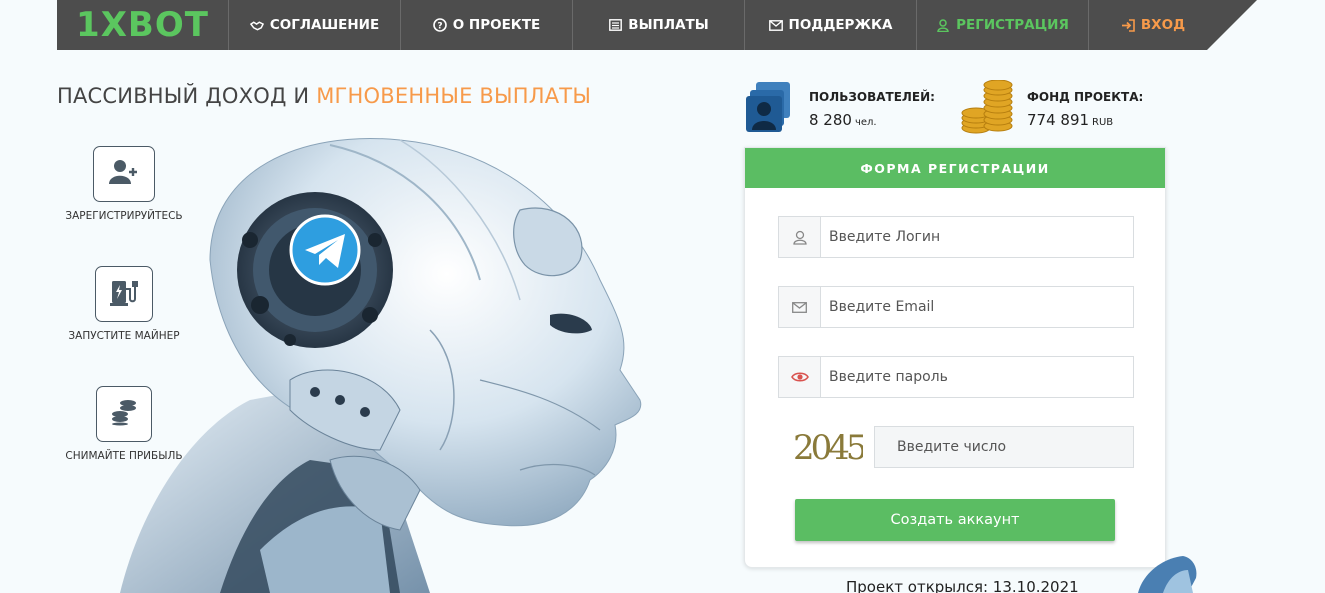 The image size is (1325, 593). Describe the element at coordinates (142, 25) in the screenshot. I see `site-logo: 1XBOT` at that location.